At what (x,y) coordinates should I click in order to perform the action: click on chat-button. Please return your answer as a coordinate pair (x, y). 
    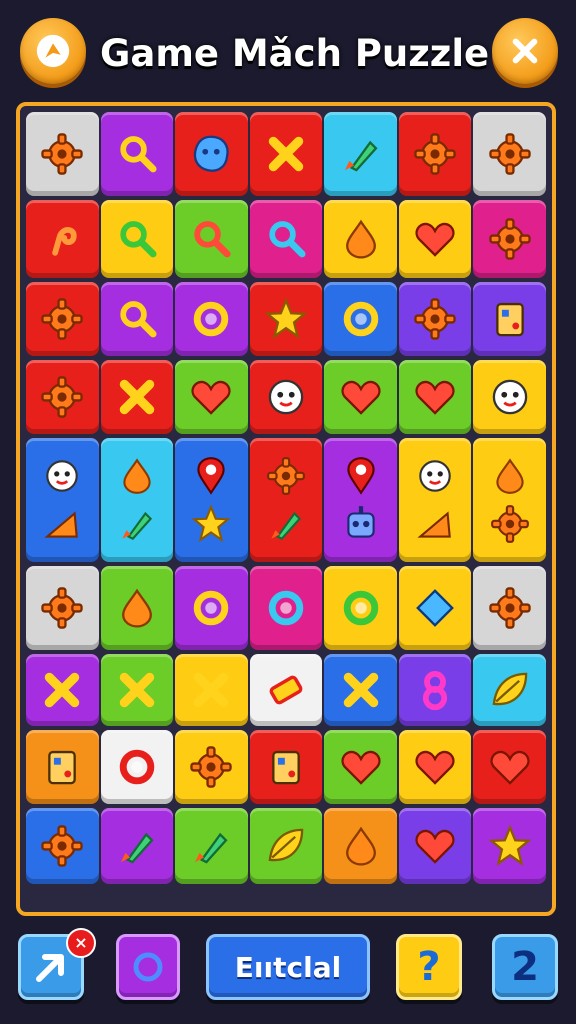
    Looking at the image, I should click on (53, 51).